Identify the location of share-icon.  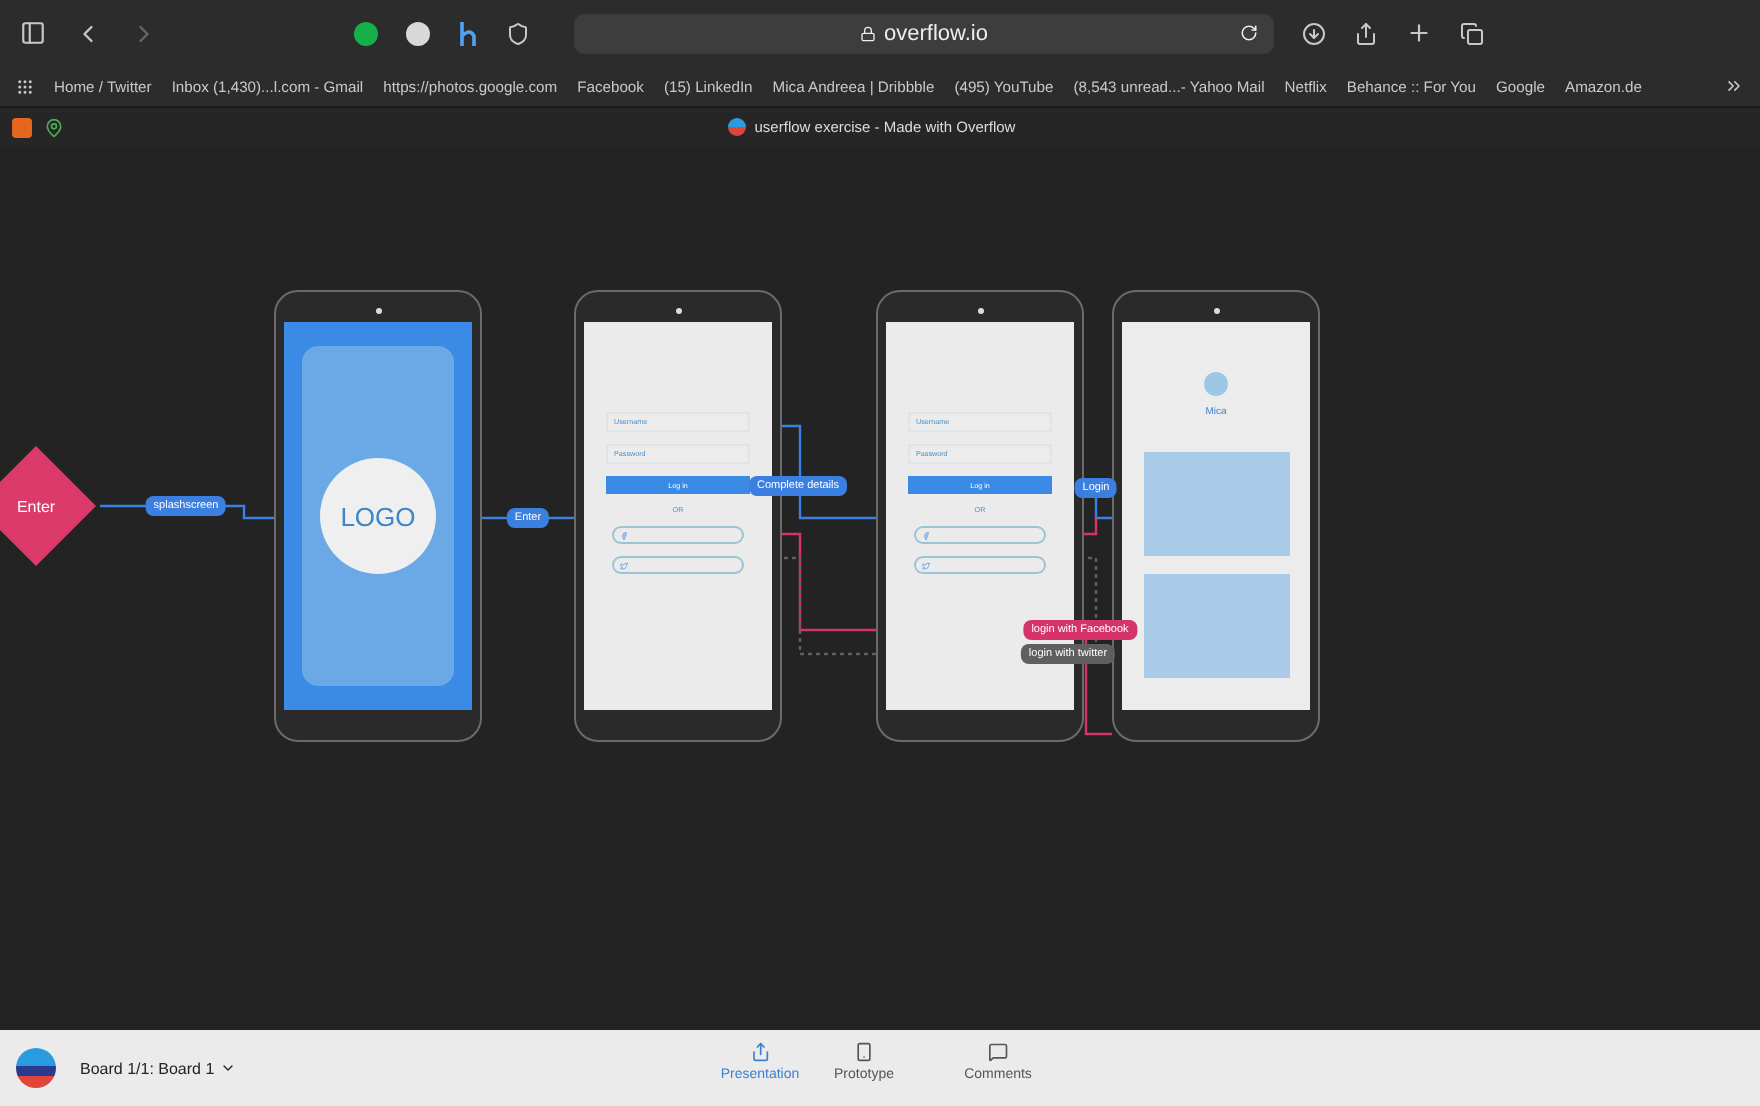
(1366, 33).